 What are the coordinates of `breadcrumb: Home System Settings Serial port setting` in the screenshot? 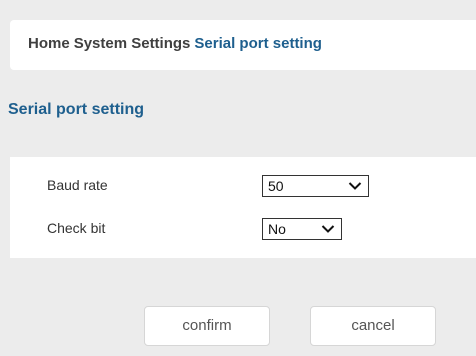 It's located at (175, 43).